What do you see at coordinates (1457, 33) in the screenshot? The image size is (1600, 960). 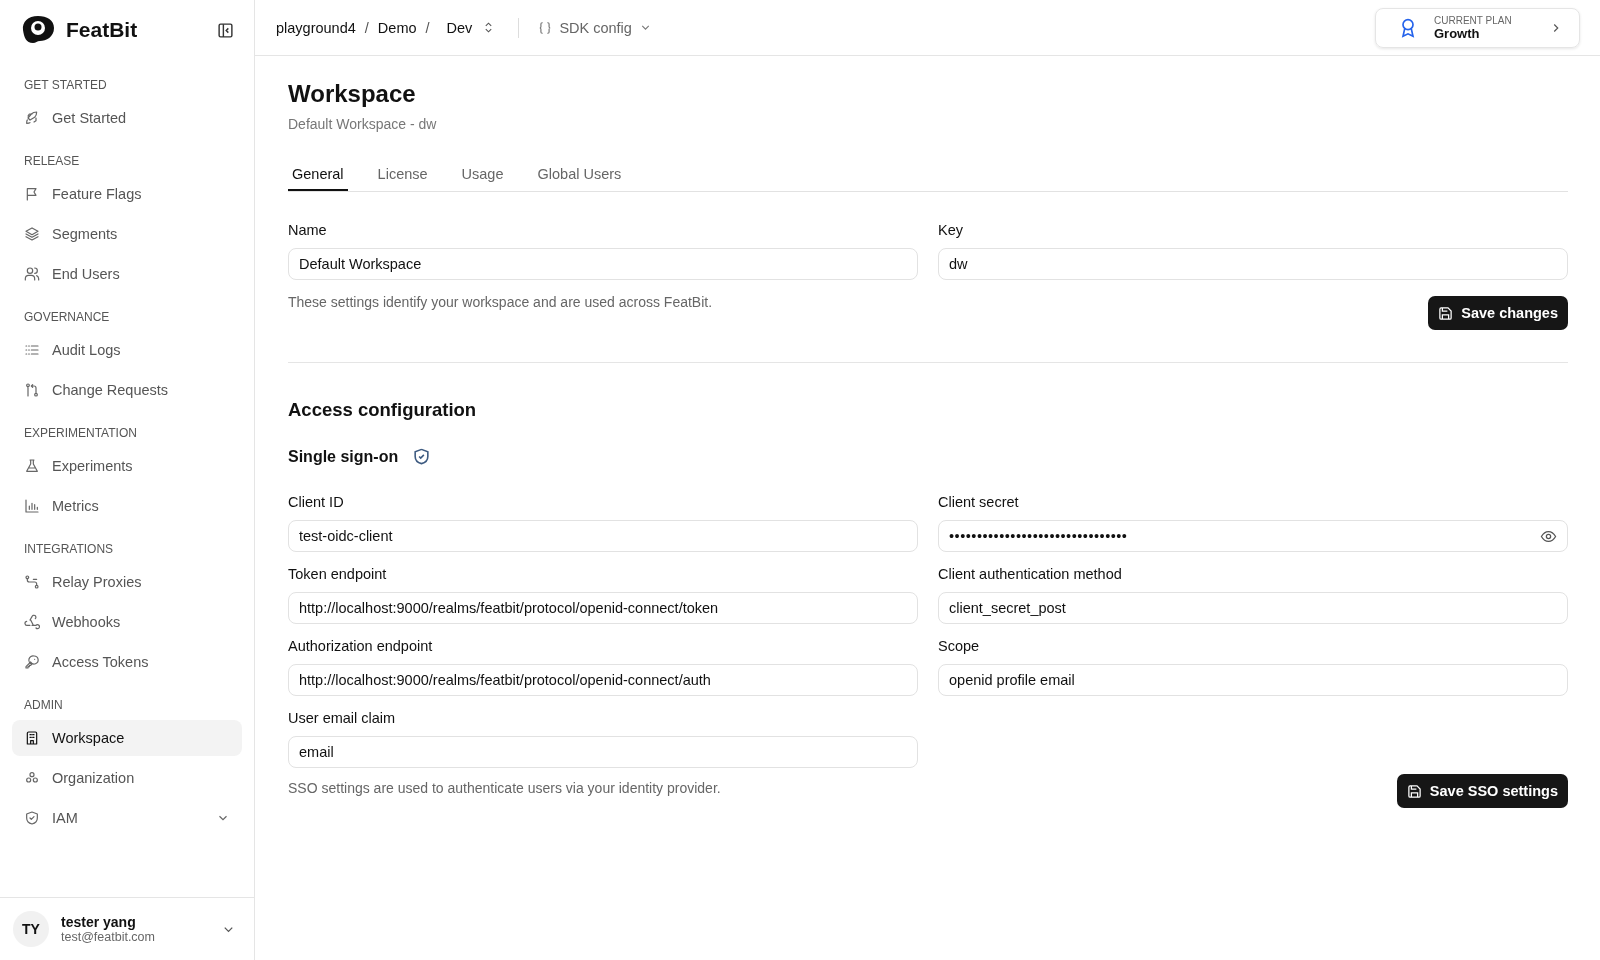 I see `plan-name: Growth` at bounding box center [1457, 33].